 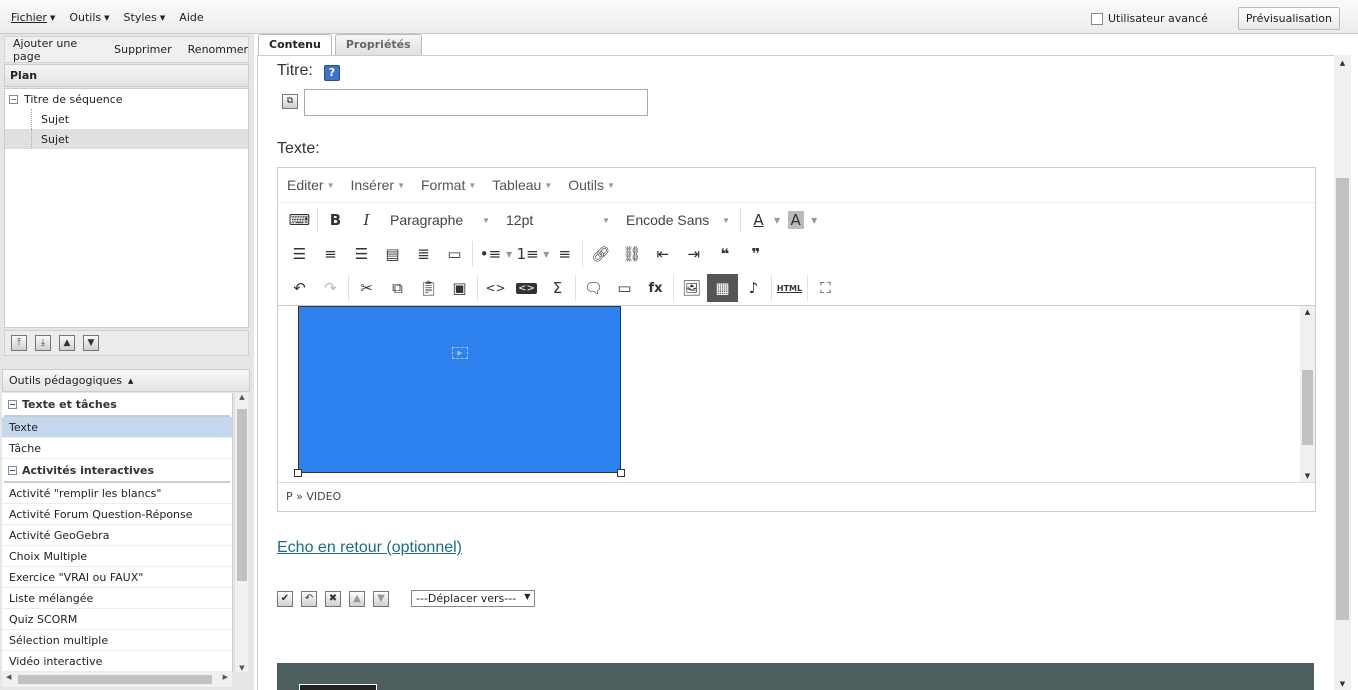 What do you see at coordinates (1096, 18) in the screenshot?
I see `checkbox-box` at bounding box center [1096, 18].